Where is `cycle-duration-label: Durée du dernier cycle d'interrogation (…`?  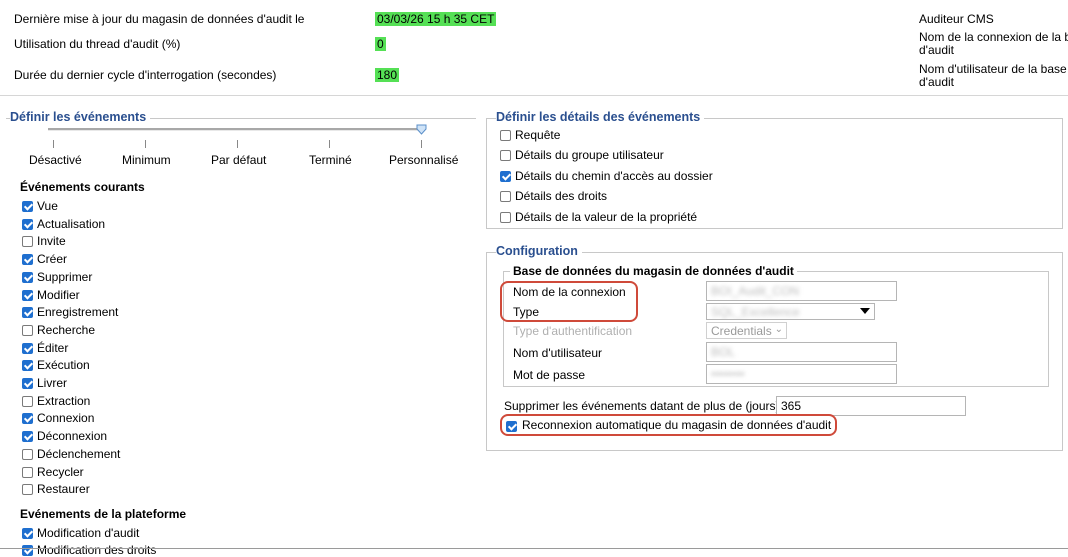
cycle-duration-label: Durée du dernier cycle d'interrogation (… is located at coordinates (145, 75).